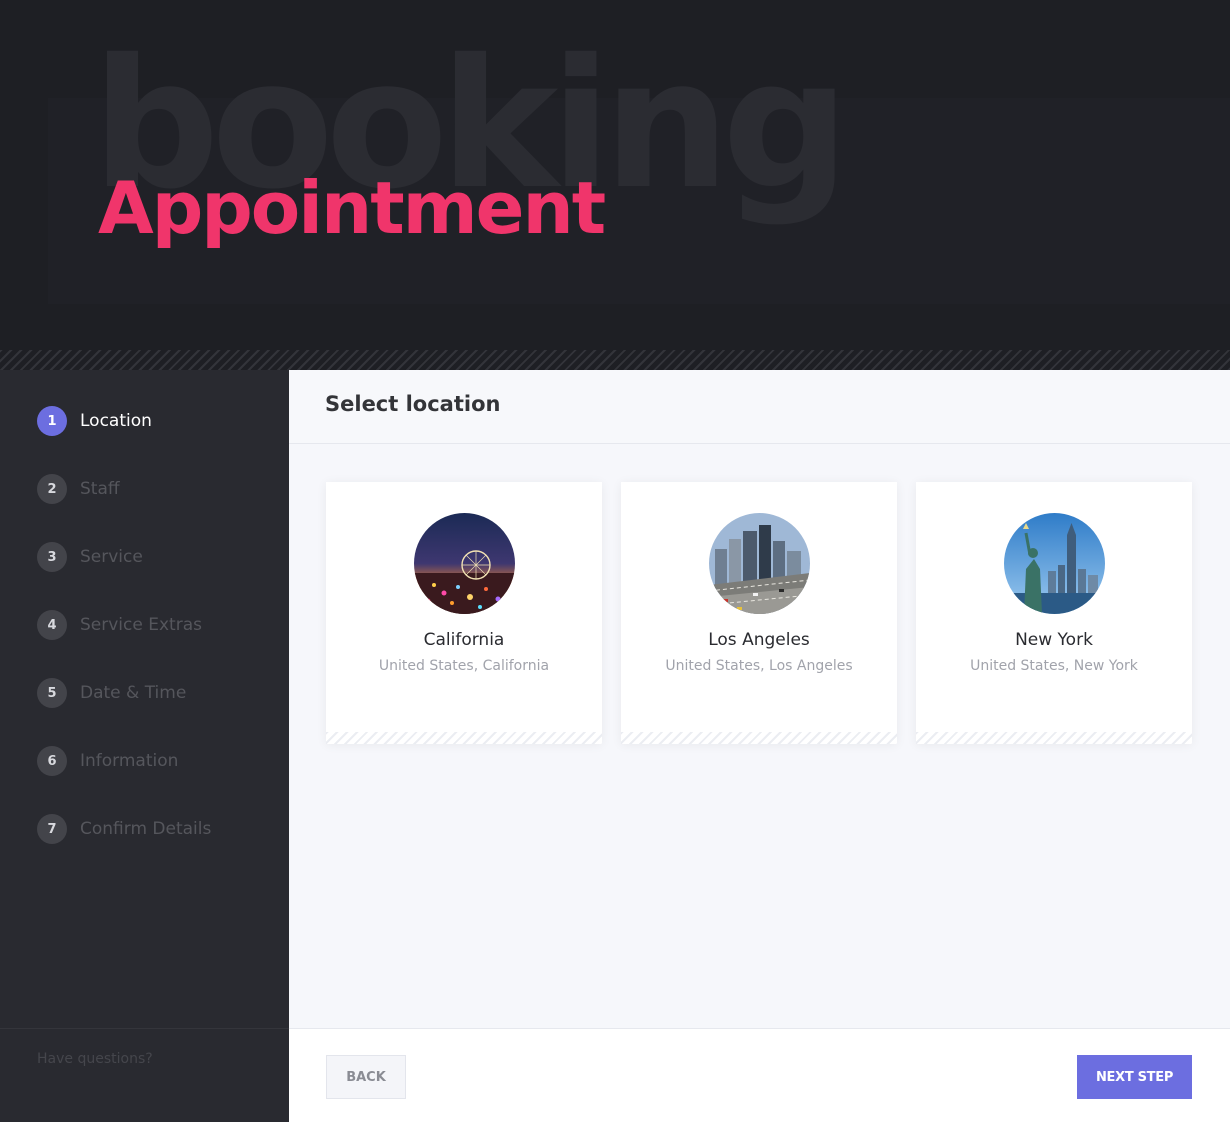 Image resolution: width=1230 pixels, height=1122 pixels. Describe the element at coordinates (95, 1059) in the screenshot. I see `help-link: Have questions?` at that location.